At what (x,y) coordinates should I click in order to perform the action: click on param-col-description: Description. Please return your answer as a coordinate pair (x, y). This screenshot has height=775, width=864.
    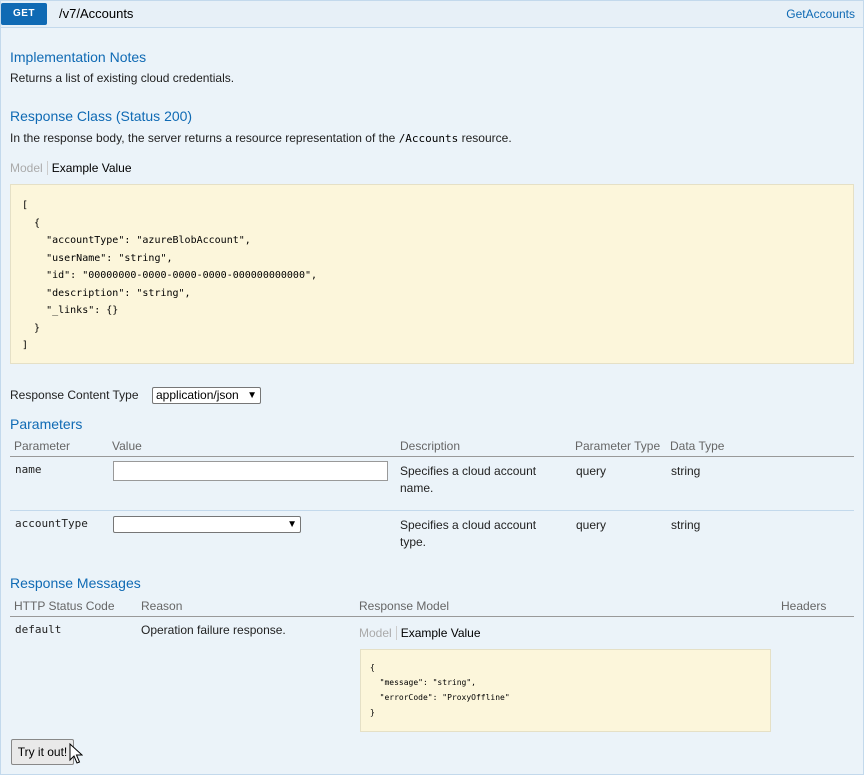
    Looking at the image, I should click on (430, 446).